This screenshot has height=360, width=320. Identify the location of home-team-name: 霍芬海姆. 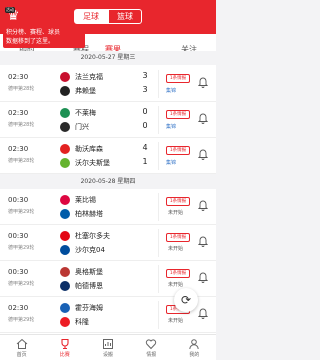
(89, 308).